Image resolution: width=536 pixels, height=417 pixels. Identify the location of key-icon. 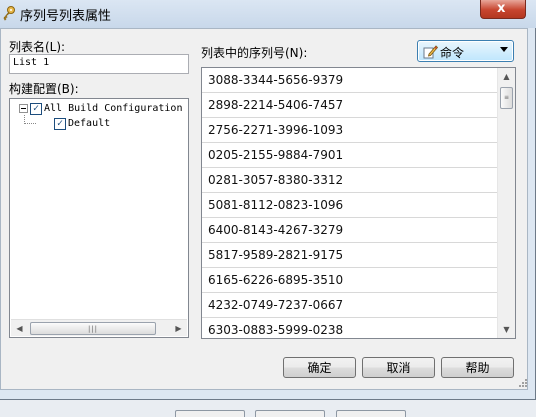
(9, 13).